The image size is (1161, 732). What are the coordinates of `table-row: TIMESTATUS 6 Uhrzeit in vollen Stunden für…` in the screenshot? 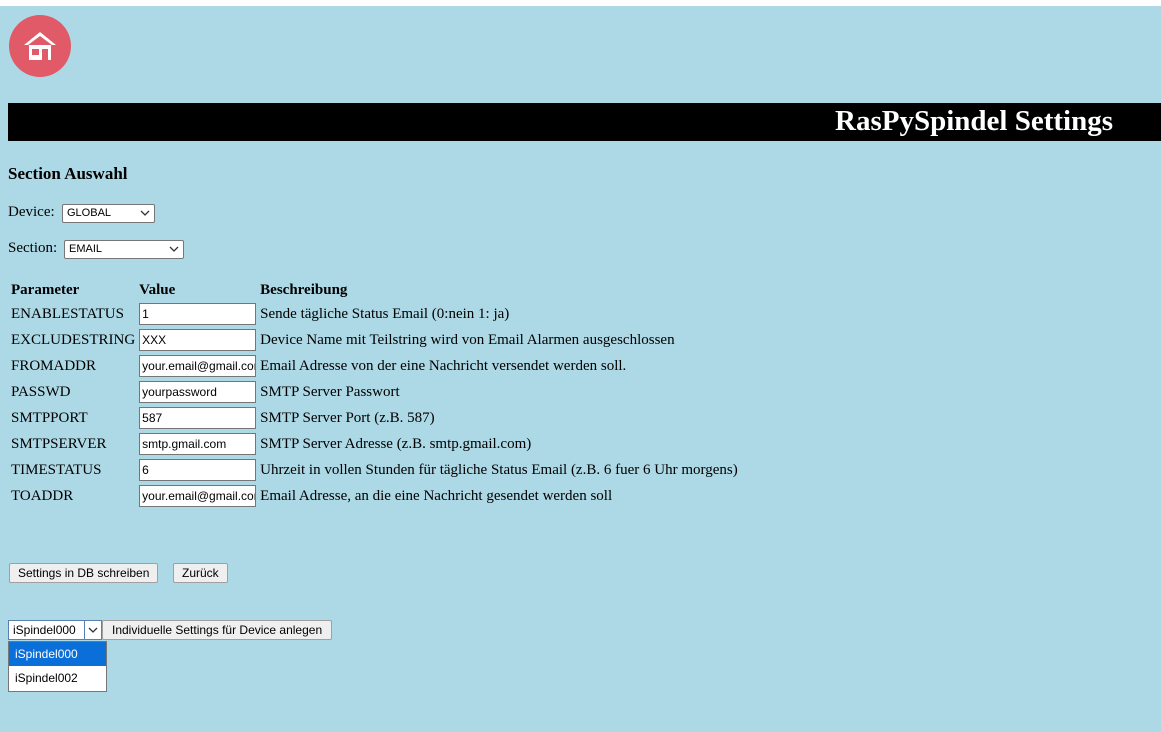 It's located at (374, 470).